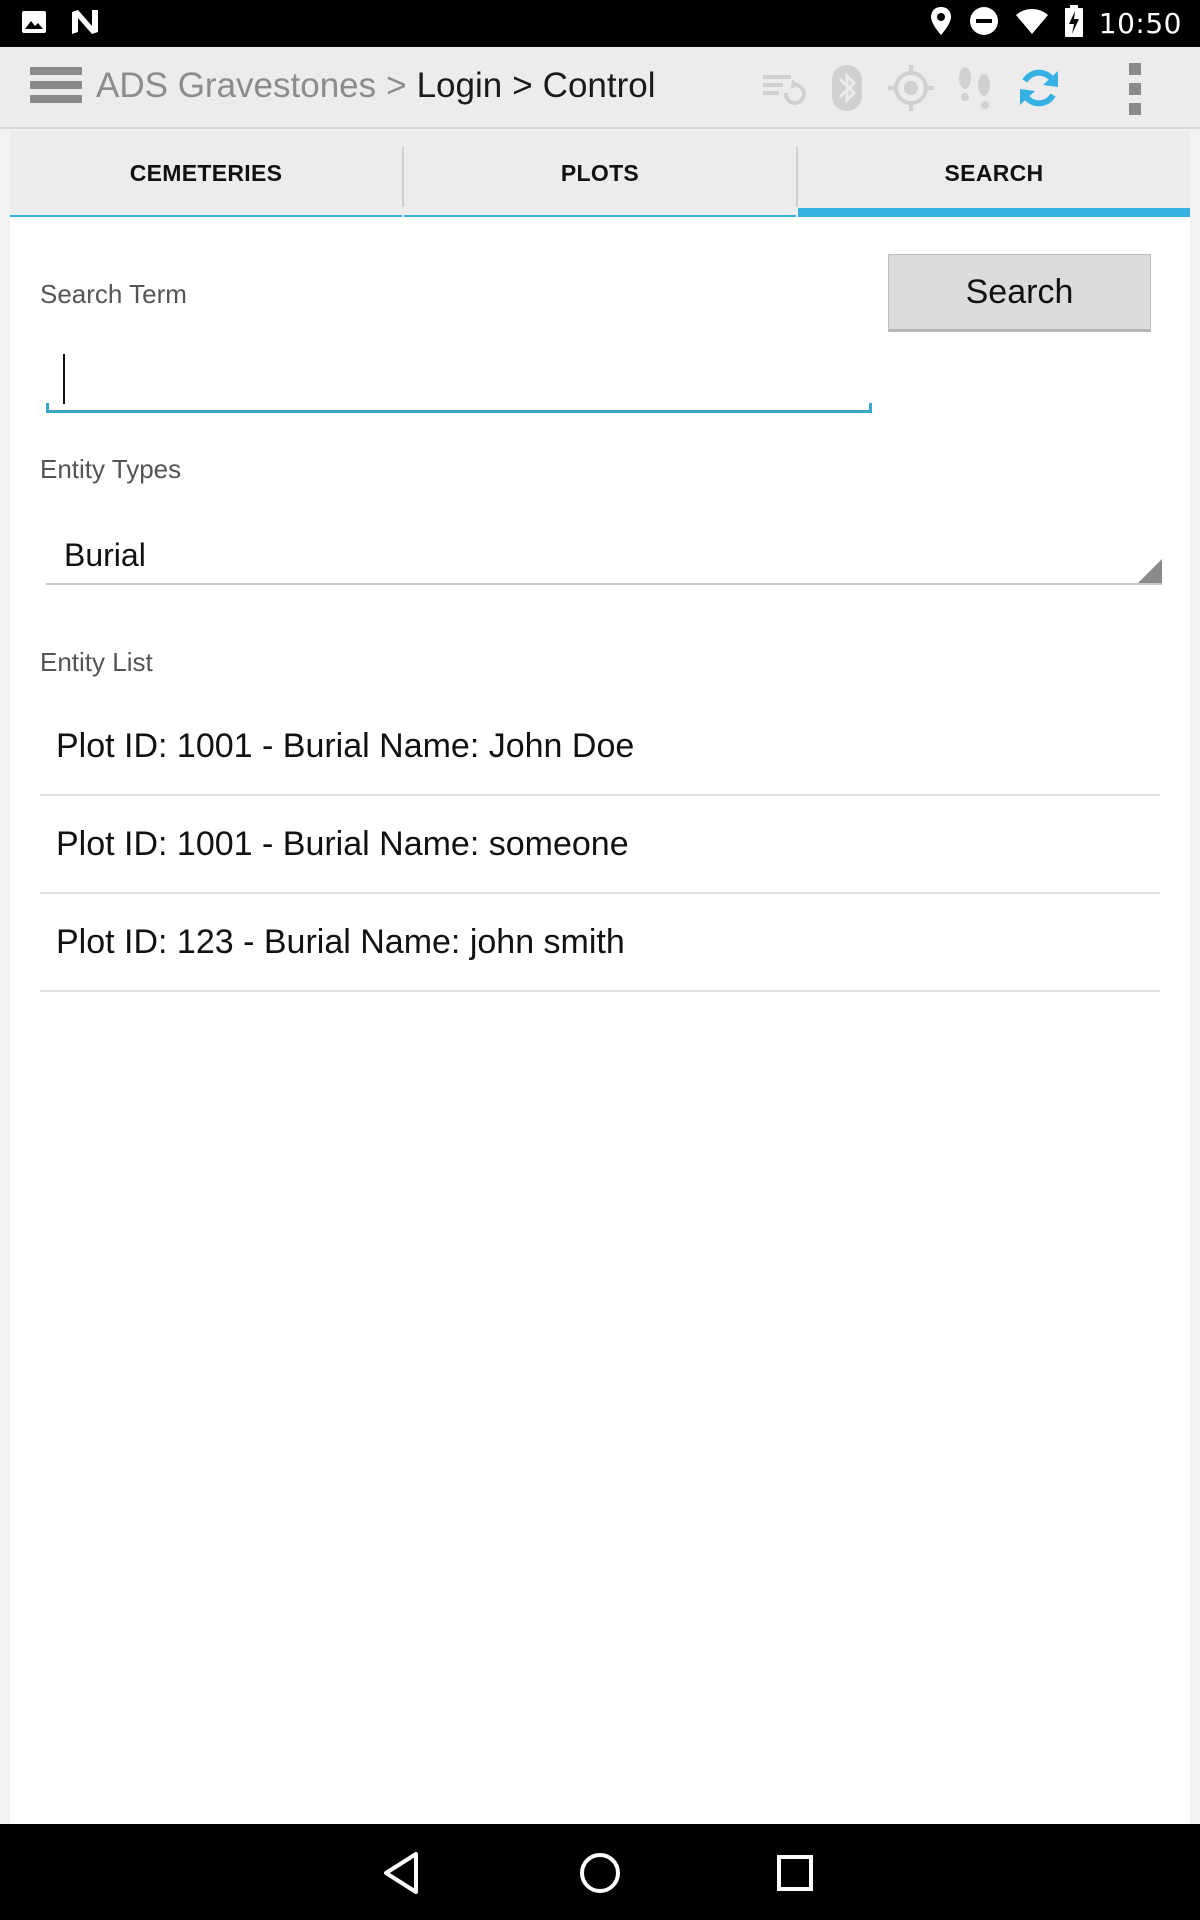  What do you see at coordinates (1019, 293) in the screenshot?
I see `search-button: Search` at bounding box center [1019, 293].